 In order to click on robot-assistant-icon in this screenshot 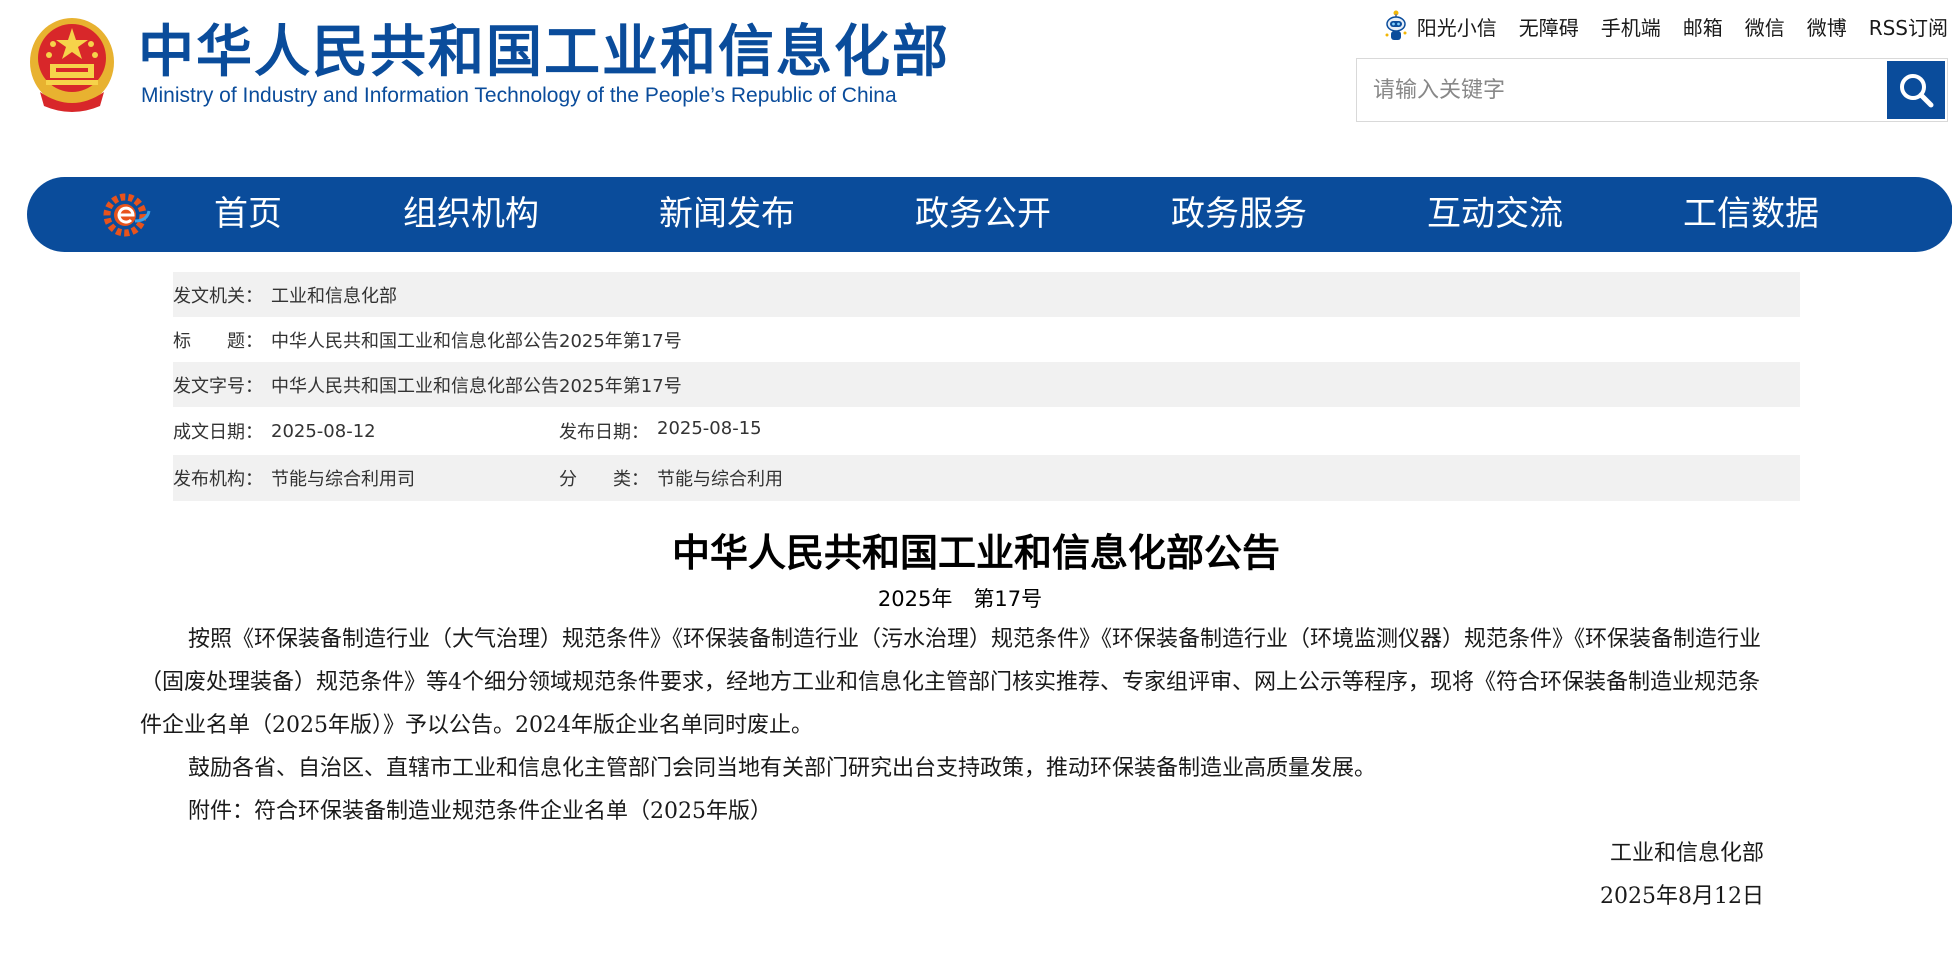, I will do `click(1396, 26)`.